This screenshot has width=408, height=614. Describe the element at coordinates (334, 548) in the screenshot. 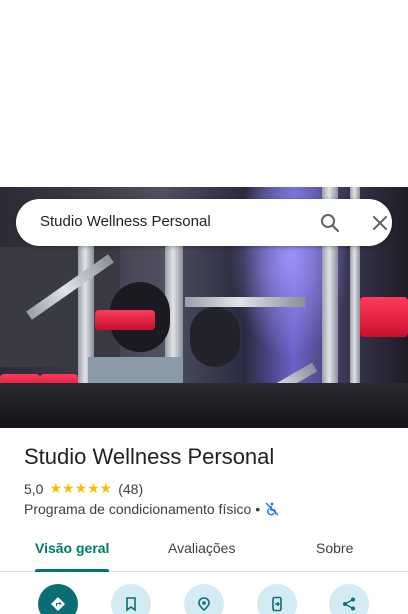

I see `tab-about: Sobre` at that location.